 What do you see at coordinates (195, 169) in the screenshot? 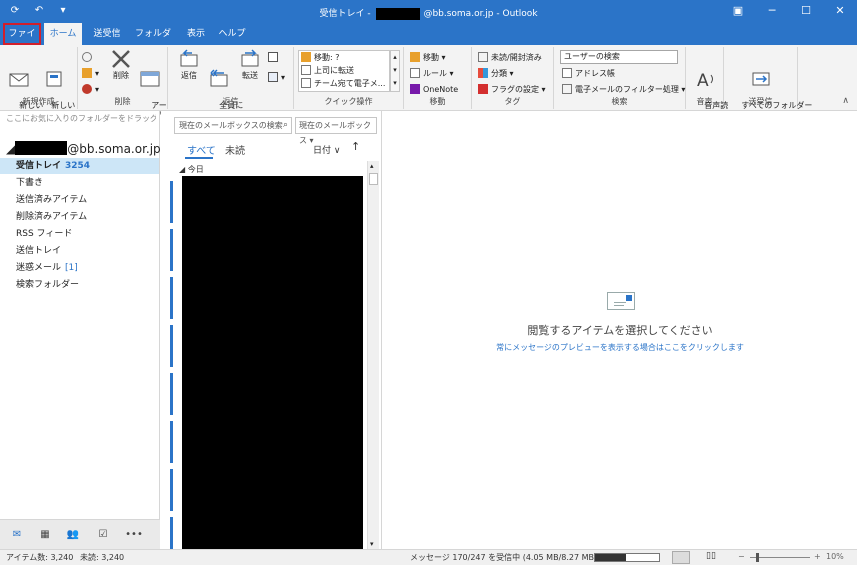
I see `group-today-label: 今日` at bounding box center [195, 169].